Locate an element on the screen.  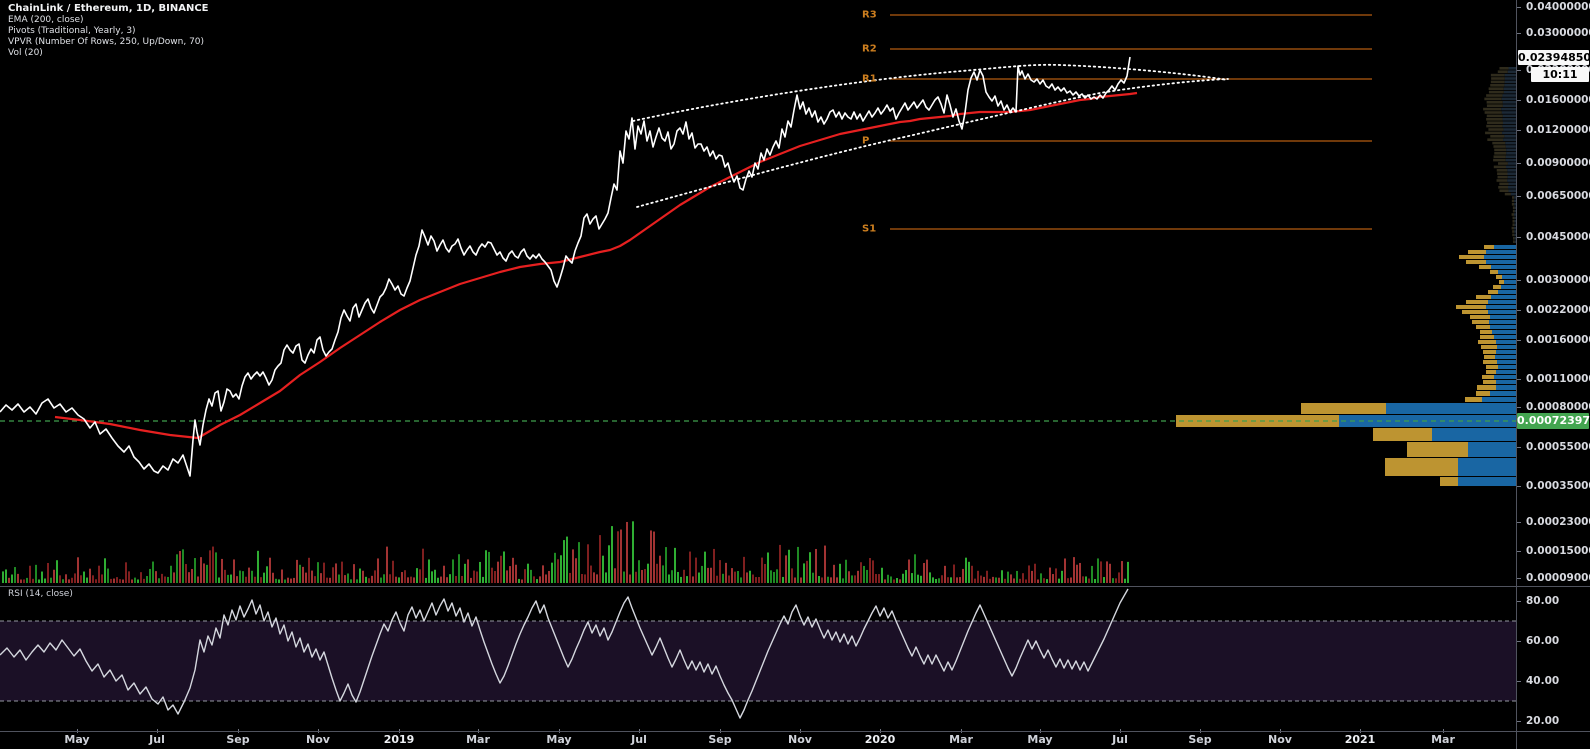
symbol-title: ChainLink / Ethereum, 1D, BINANCE is located at coordinates (108, 8).